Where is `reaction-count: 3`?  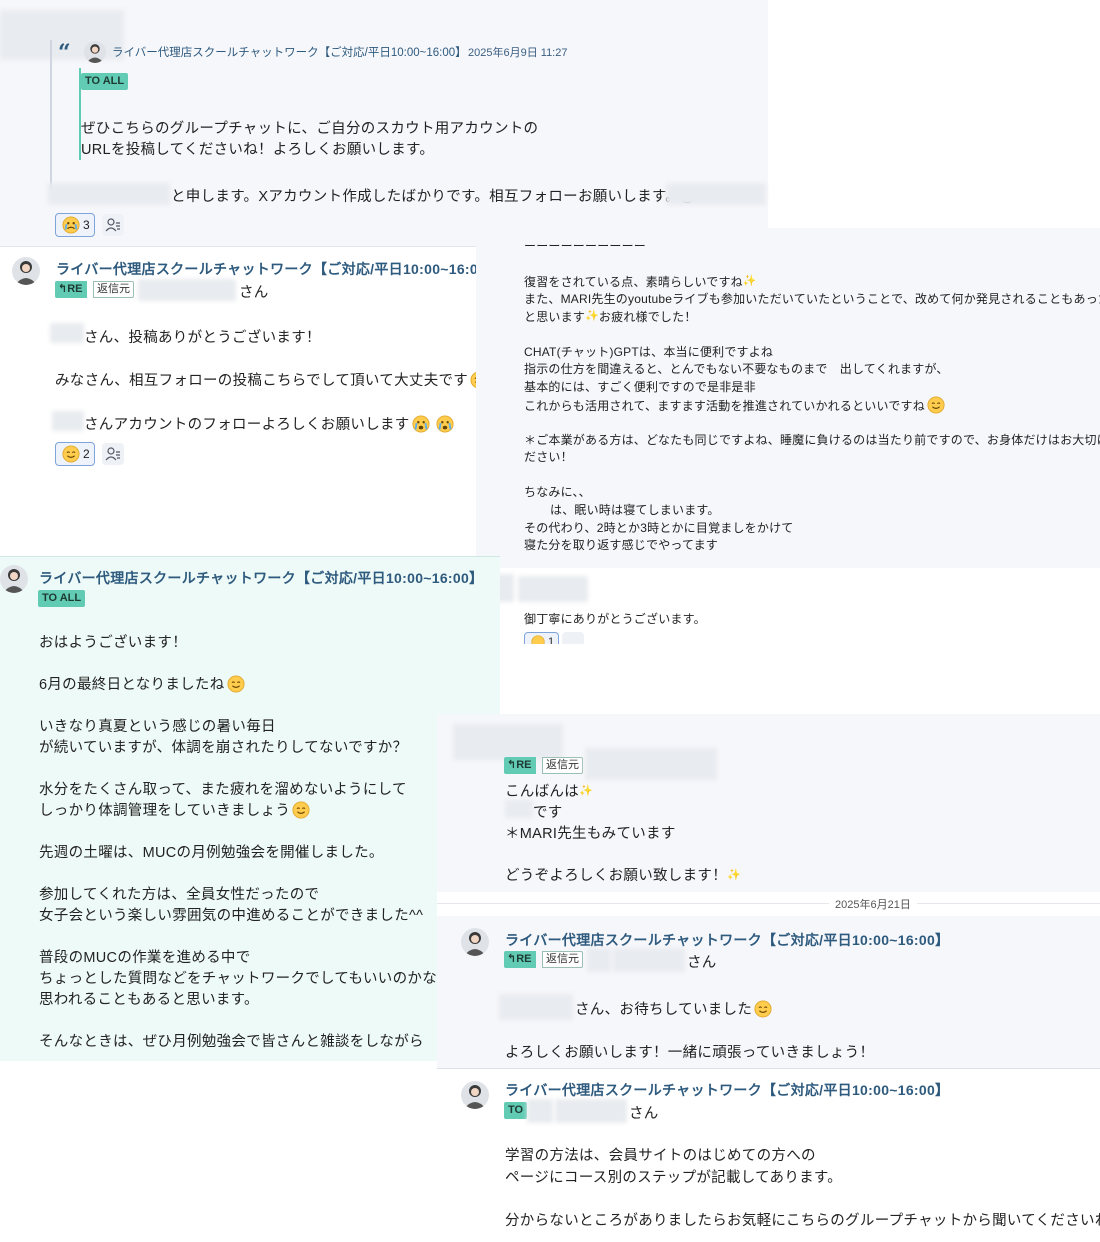 reaction-count: 3 is located at coordinates (86, 225).